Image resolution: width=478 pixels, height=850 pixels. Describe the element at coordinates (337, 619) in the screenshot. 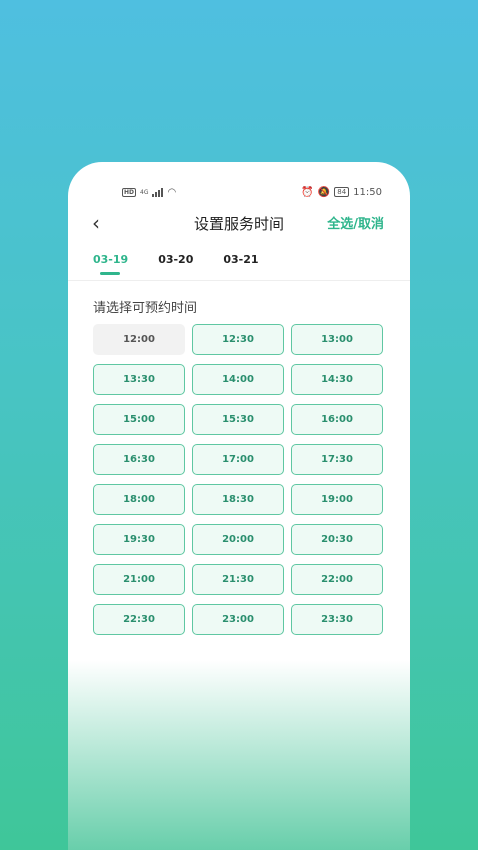

I see `time-slot: 23:30` at that location.